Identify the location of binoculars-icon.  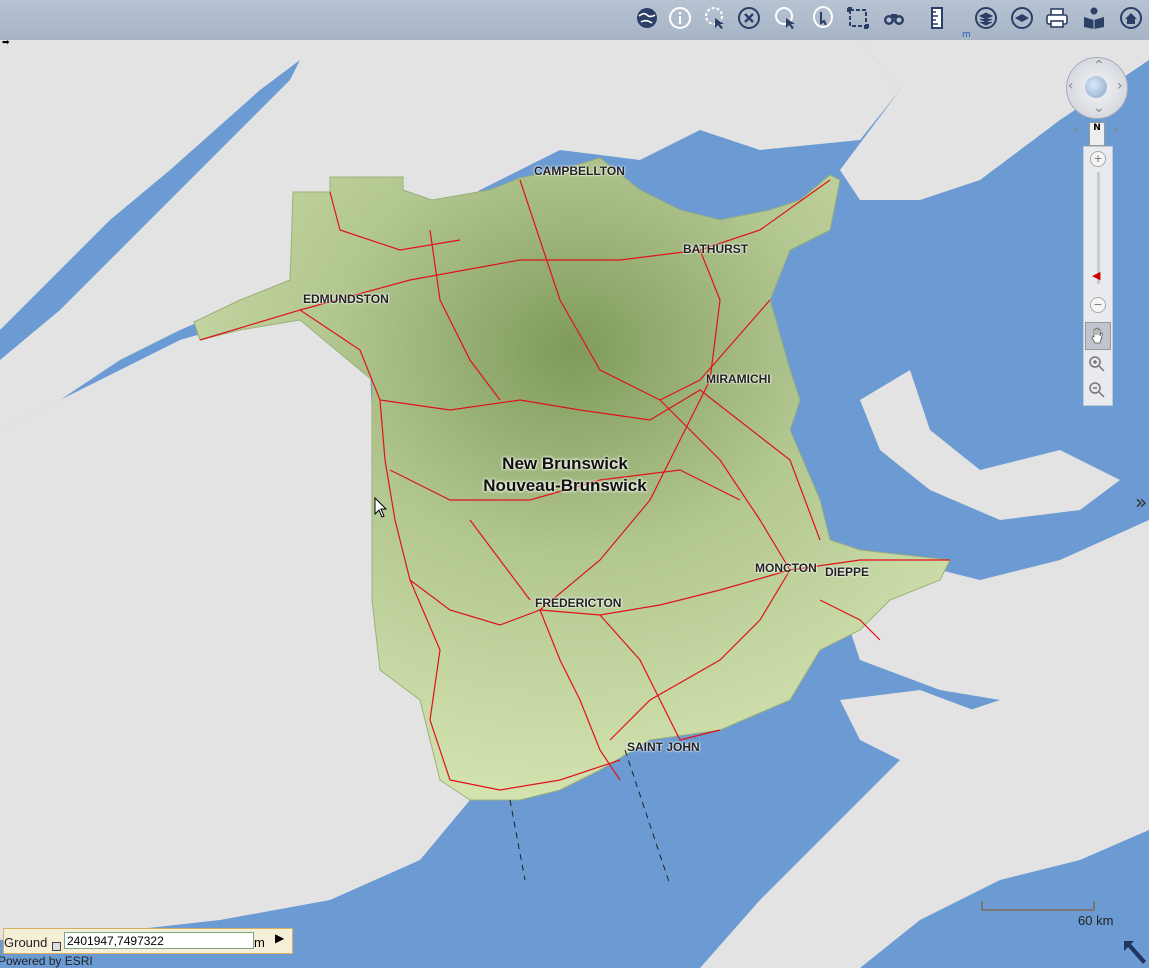
(894, 18).